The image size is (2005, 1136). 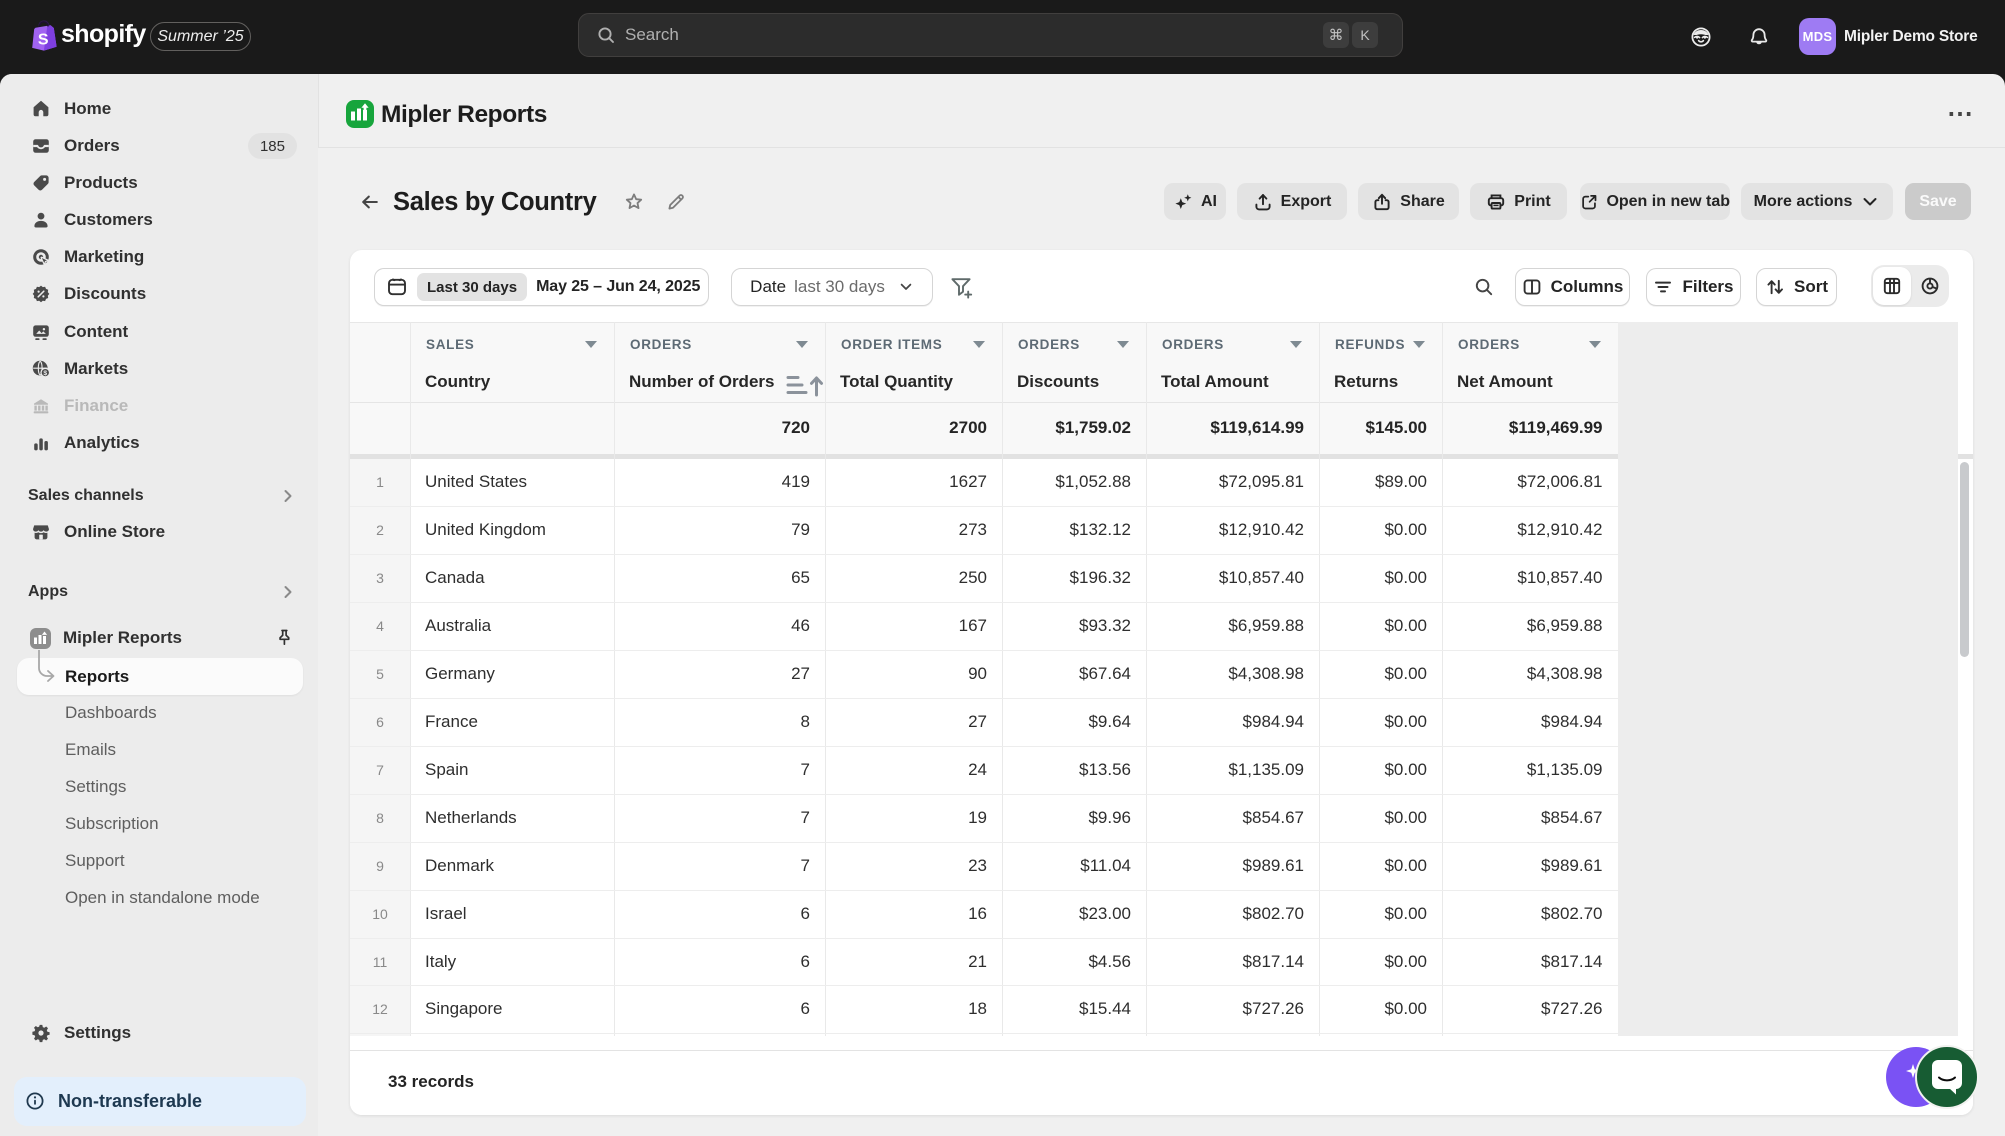 I want to click on svg-text: S, so click(x=43, y=40).